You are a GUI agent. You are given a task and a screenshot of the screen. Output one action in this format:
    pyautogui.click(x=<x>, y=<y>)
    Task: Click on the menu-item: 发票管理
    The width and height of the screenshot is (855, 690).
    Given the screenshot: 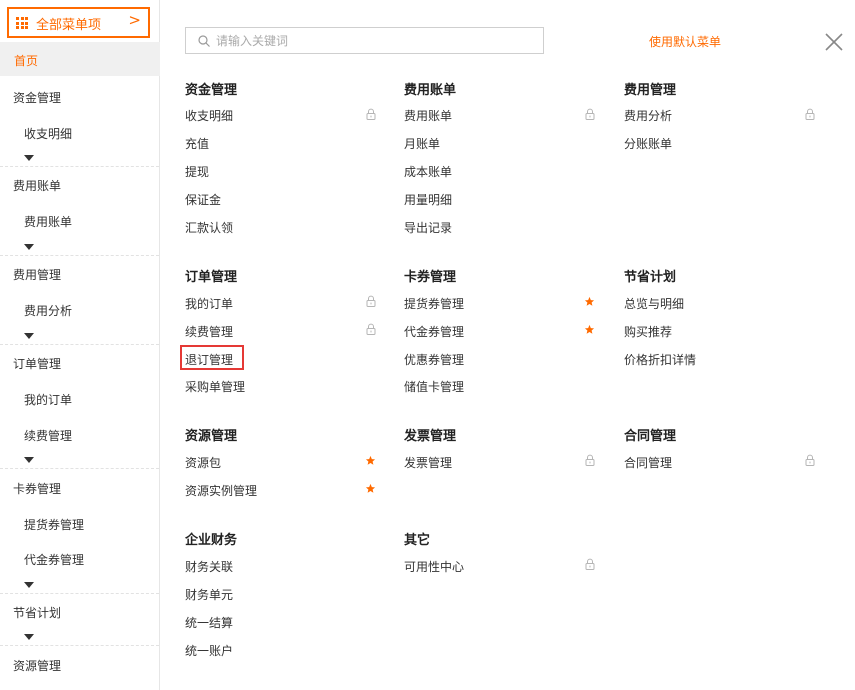 What is the action you would take?
    pyautogui.click(x=428, y=462)
    